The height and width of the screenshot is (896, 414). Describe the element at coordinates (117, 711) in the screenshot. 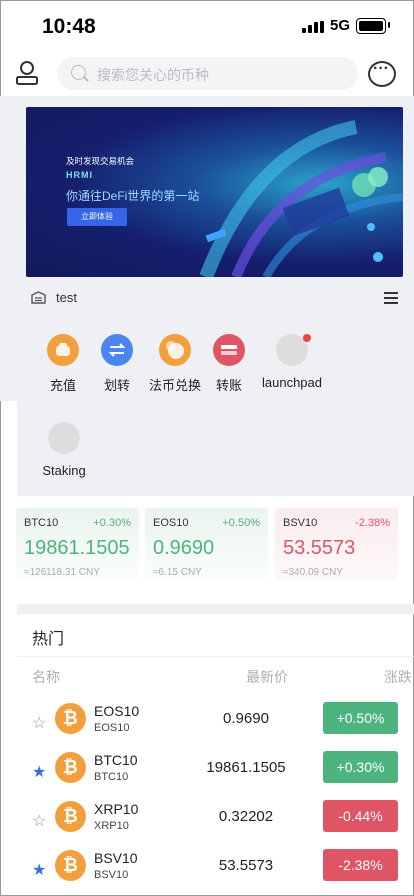

I see `coin-name: EOS10` at that location.